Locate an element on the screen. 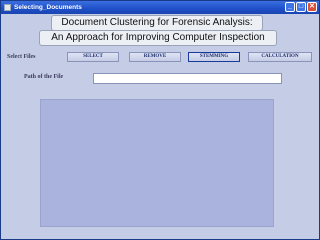 The image size is (320, 240). app-icon is located at coordinates (7, 7).